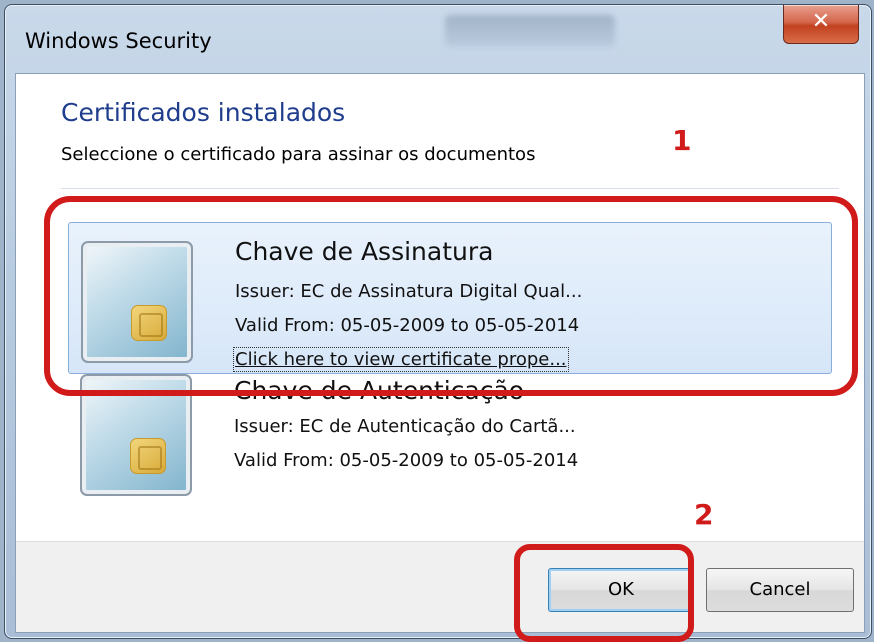  I want to click on dialog-heading: Certificados instalados, so click(203, 112).